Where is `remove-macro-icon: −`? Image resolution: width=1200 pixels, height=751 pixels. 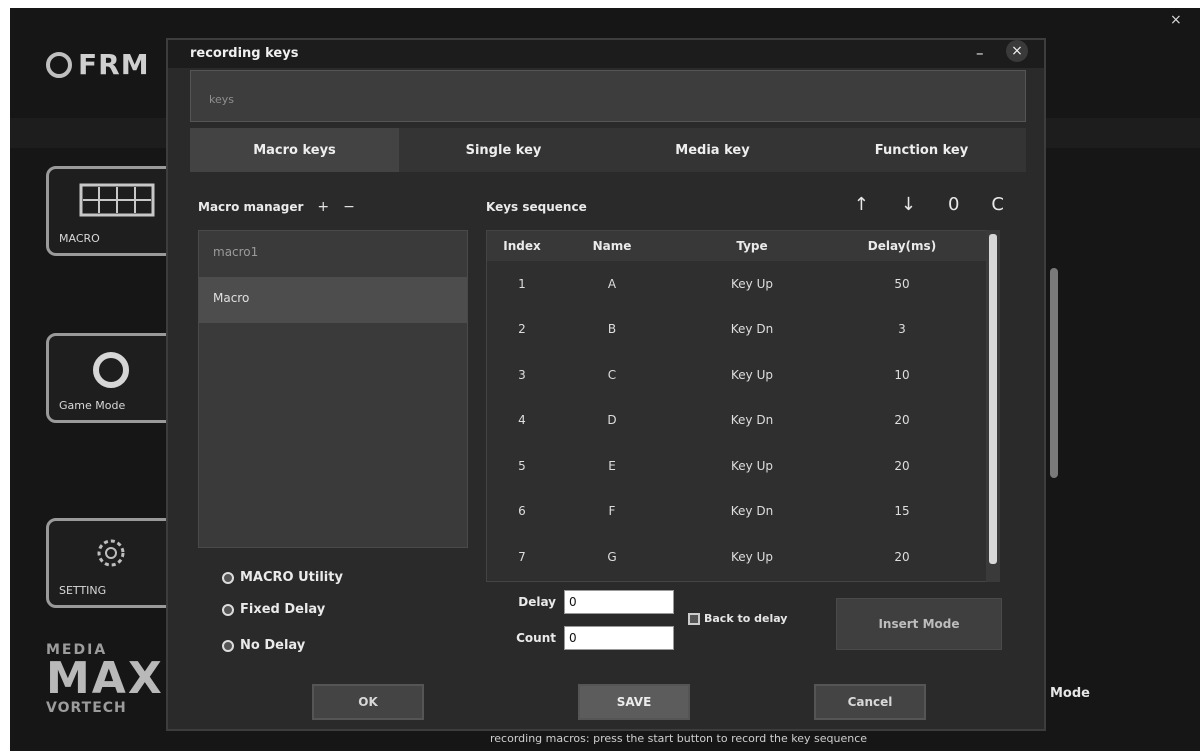 remove-macro-icon: − is located at coordinates (349, 207).